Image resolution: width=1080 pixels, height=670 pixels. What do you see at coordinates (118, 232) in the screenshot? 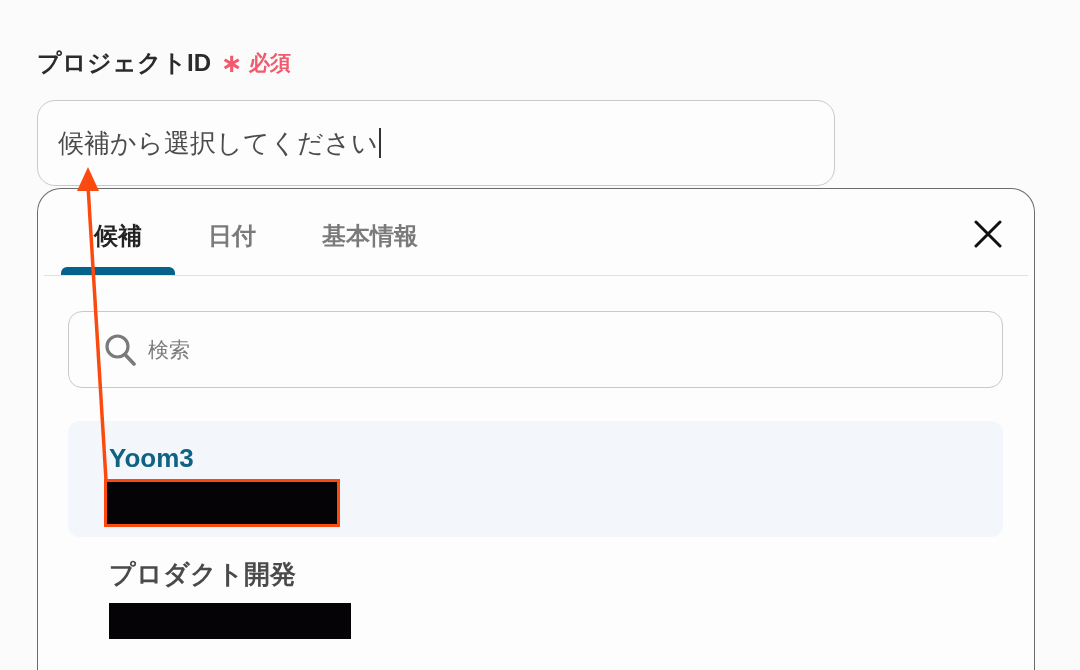
I see `tab: 候補` at bounding box center [118, 232].